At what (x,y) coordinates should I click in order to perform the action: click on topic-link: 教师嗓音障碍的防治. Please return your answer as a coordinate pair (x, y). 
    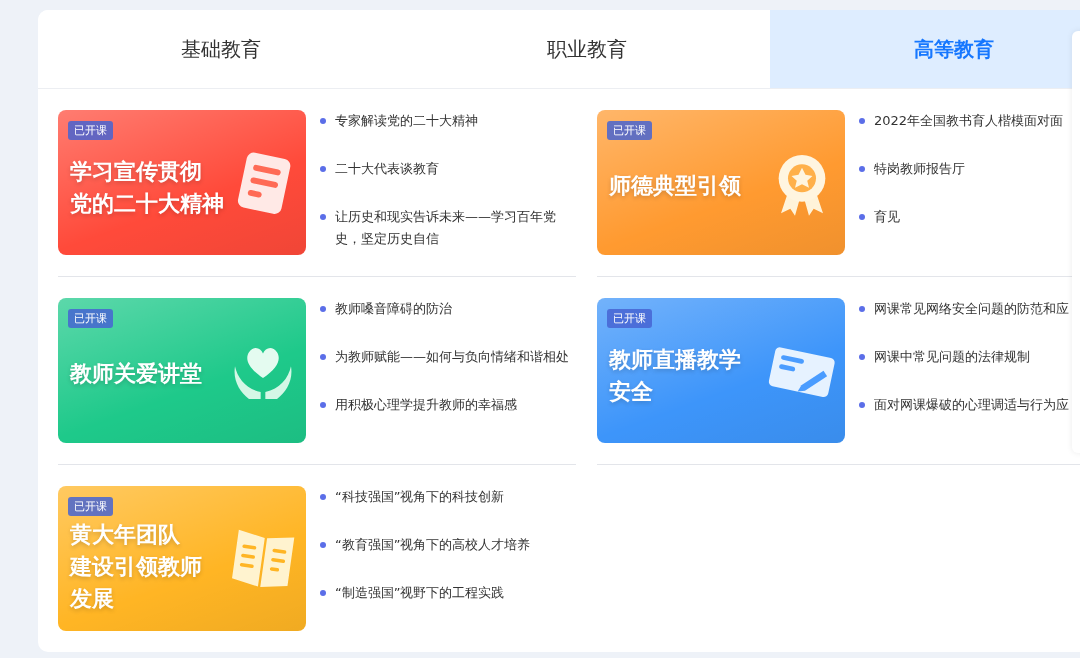
    Looking at the image, I should click on (393, 309).